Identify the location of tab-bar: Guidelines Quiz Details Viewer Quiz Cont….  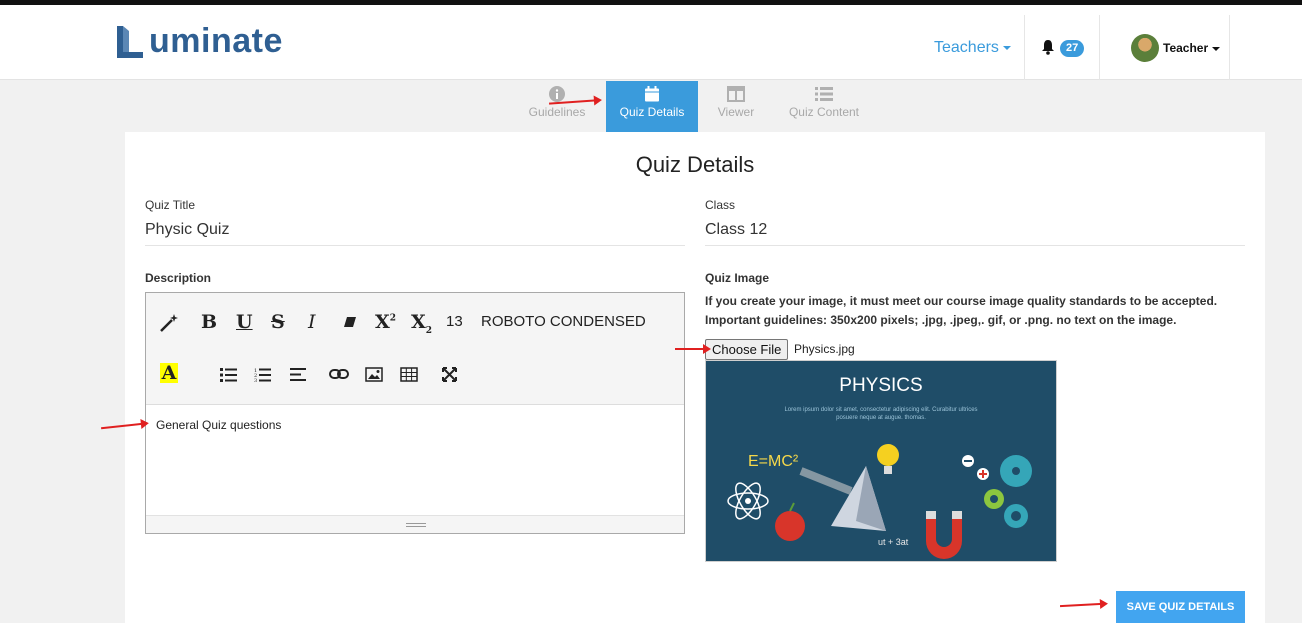
(651, 106).